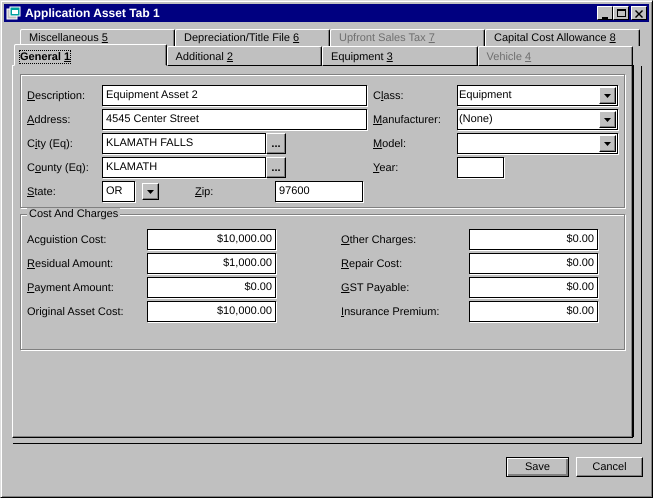 The height and width of the screenshot is (498, 653). I want to click on dialog-button: Cancel, so click(609, 467).